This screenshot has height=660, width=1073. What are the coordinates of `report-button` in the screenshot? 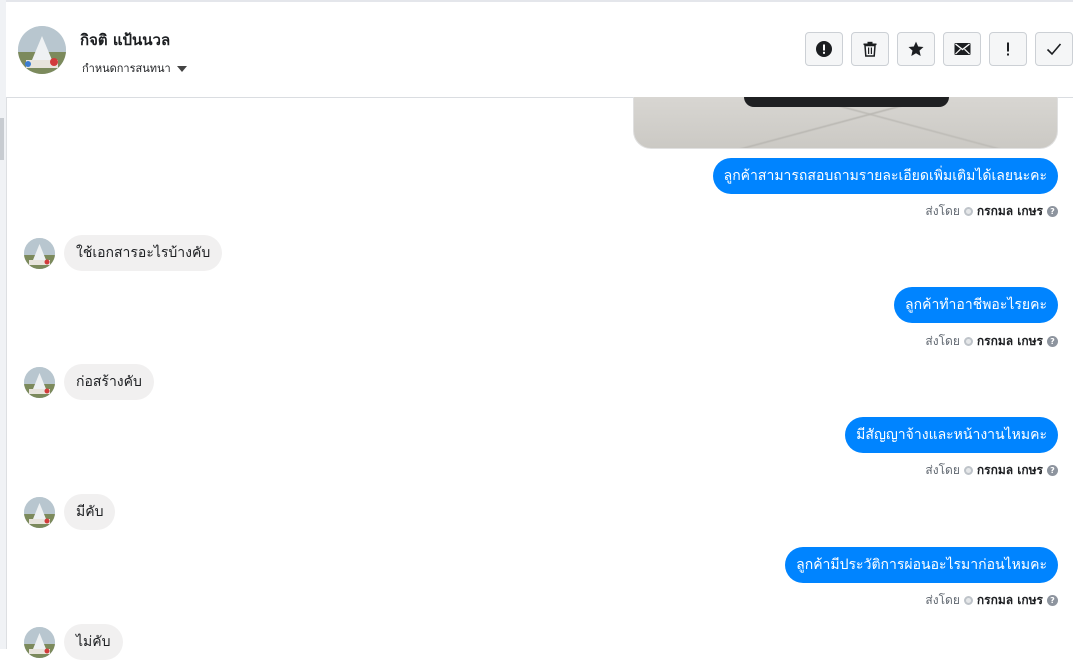 It's located at (824, 49).